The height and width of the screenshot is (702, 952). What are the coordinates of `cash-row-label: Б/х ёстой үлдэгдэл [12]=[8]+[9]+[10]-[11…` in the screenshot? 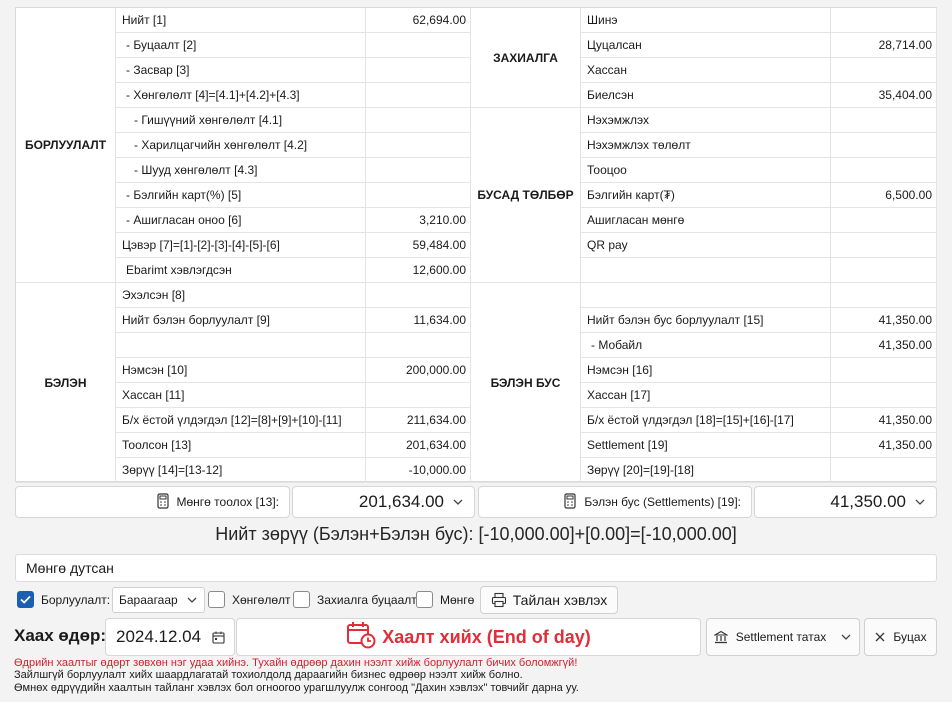 It's located at (241, 420).